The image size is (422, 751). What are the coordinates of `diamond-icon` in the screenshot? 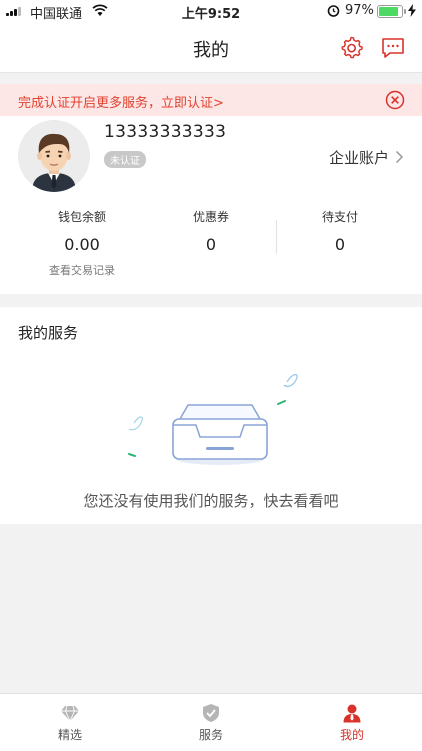 It's located at (70, 714).